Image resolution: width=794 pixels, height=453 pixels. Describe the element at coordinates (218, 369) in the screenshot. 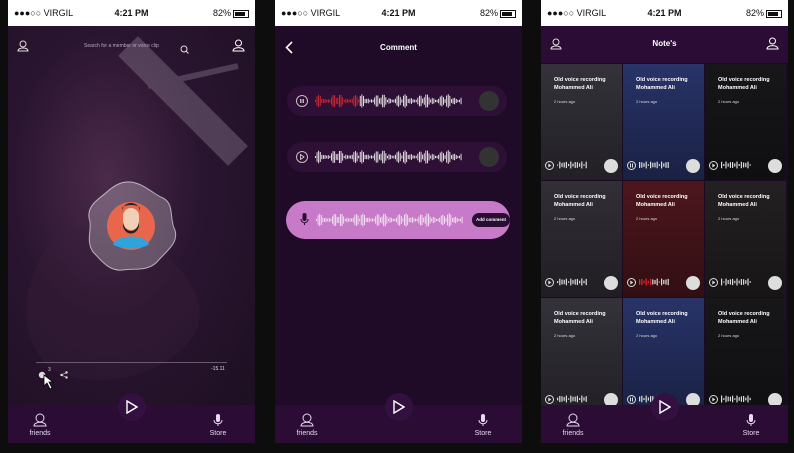

I see `time-remaining: -15.11` at that location.